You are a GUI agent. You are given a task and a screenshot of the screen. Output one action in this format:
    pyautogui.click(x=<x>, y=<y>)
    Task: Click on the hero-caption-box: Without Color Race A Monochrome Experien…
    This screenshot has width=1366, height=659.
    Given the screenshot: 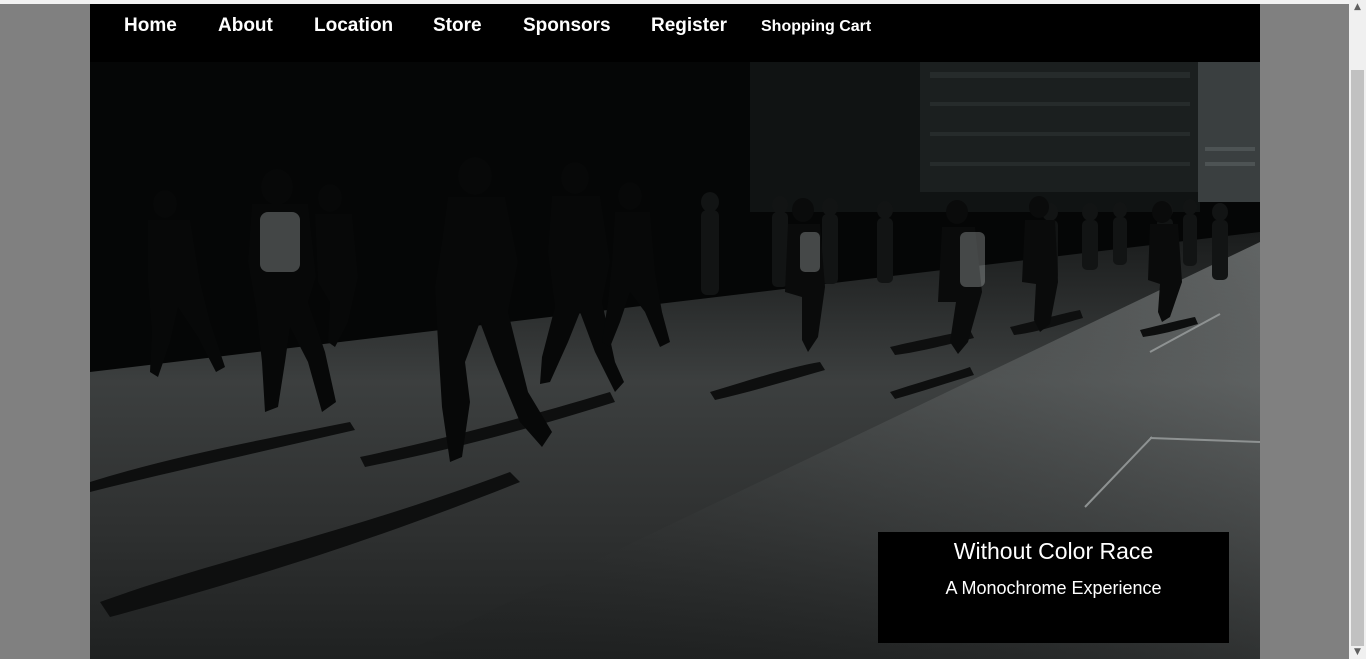 What is the action you would take?
    pyautogui.click(x=1053, y=587)
    